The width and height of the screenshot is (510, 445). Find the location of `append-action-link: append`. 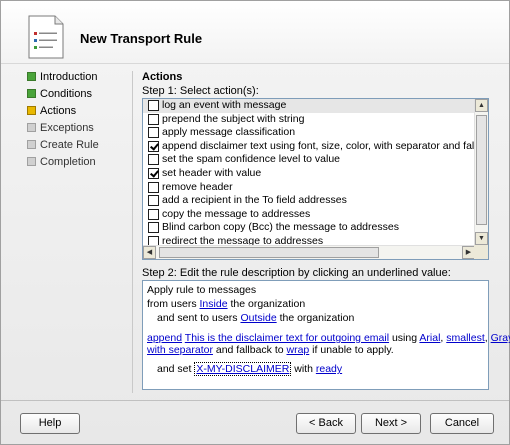

append-action-link: append is located at coordinates (164, 338).